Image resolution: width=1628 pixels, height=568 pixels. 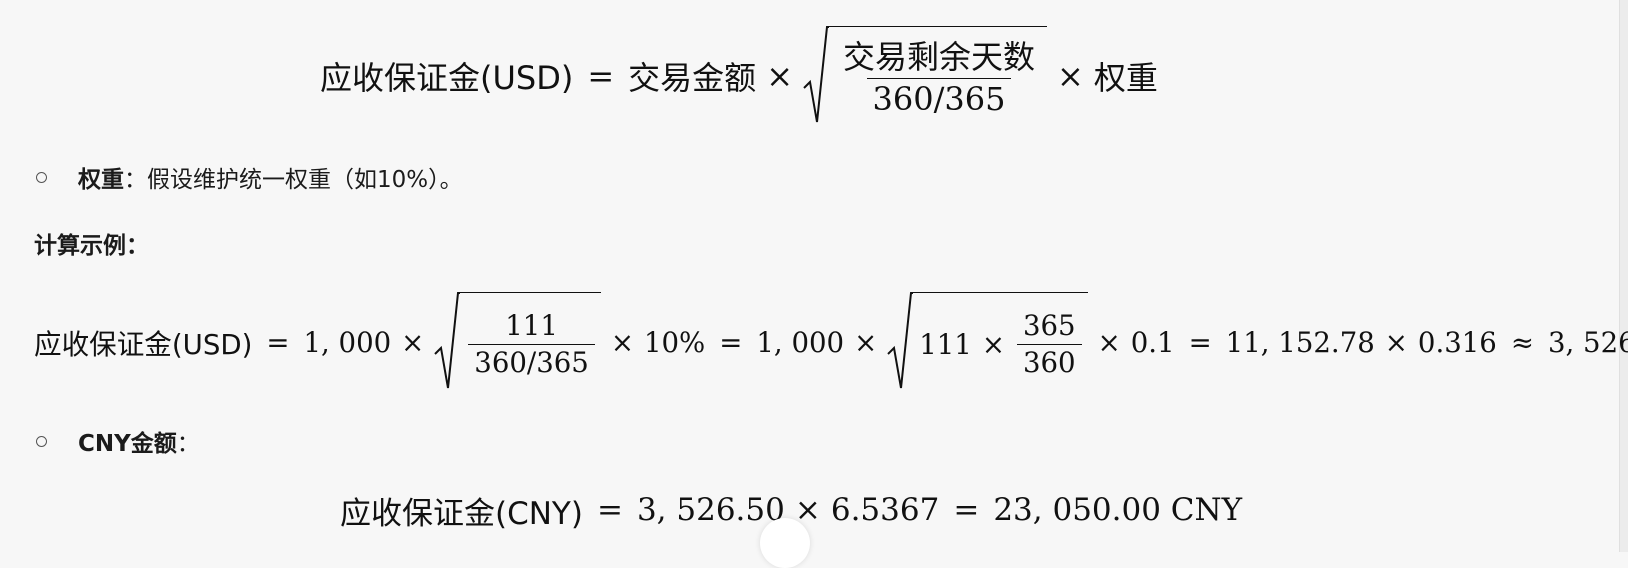 What do you see at coordinates (945, 344) in the screenshot?
I see `days-factor: 111` at bounding box center [945, 344].